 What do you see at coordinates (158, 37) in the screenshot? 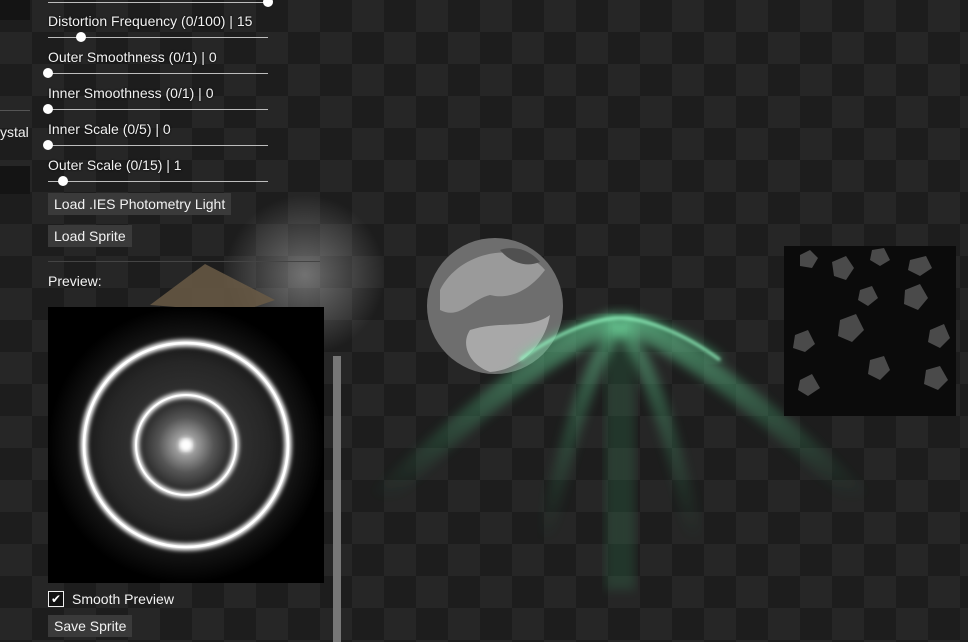
I see `distortion-frequency-slider` at bounding box center [158, 37].